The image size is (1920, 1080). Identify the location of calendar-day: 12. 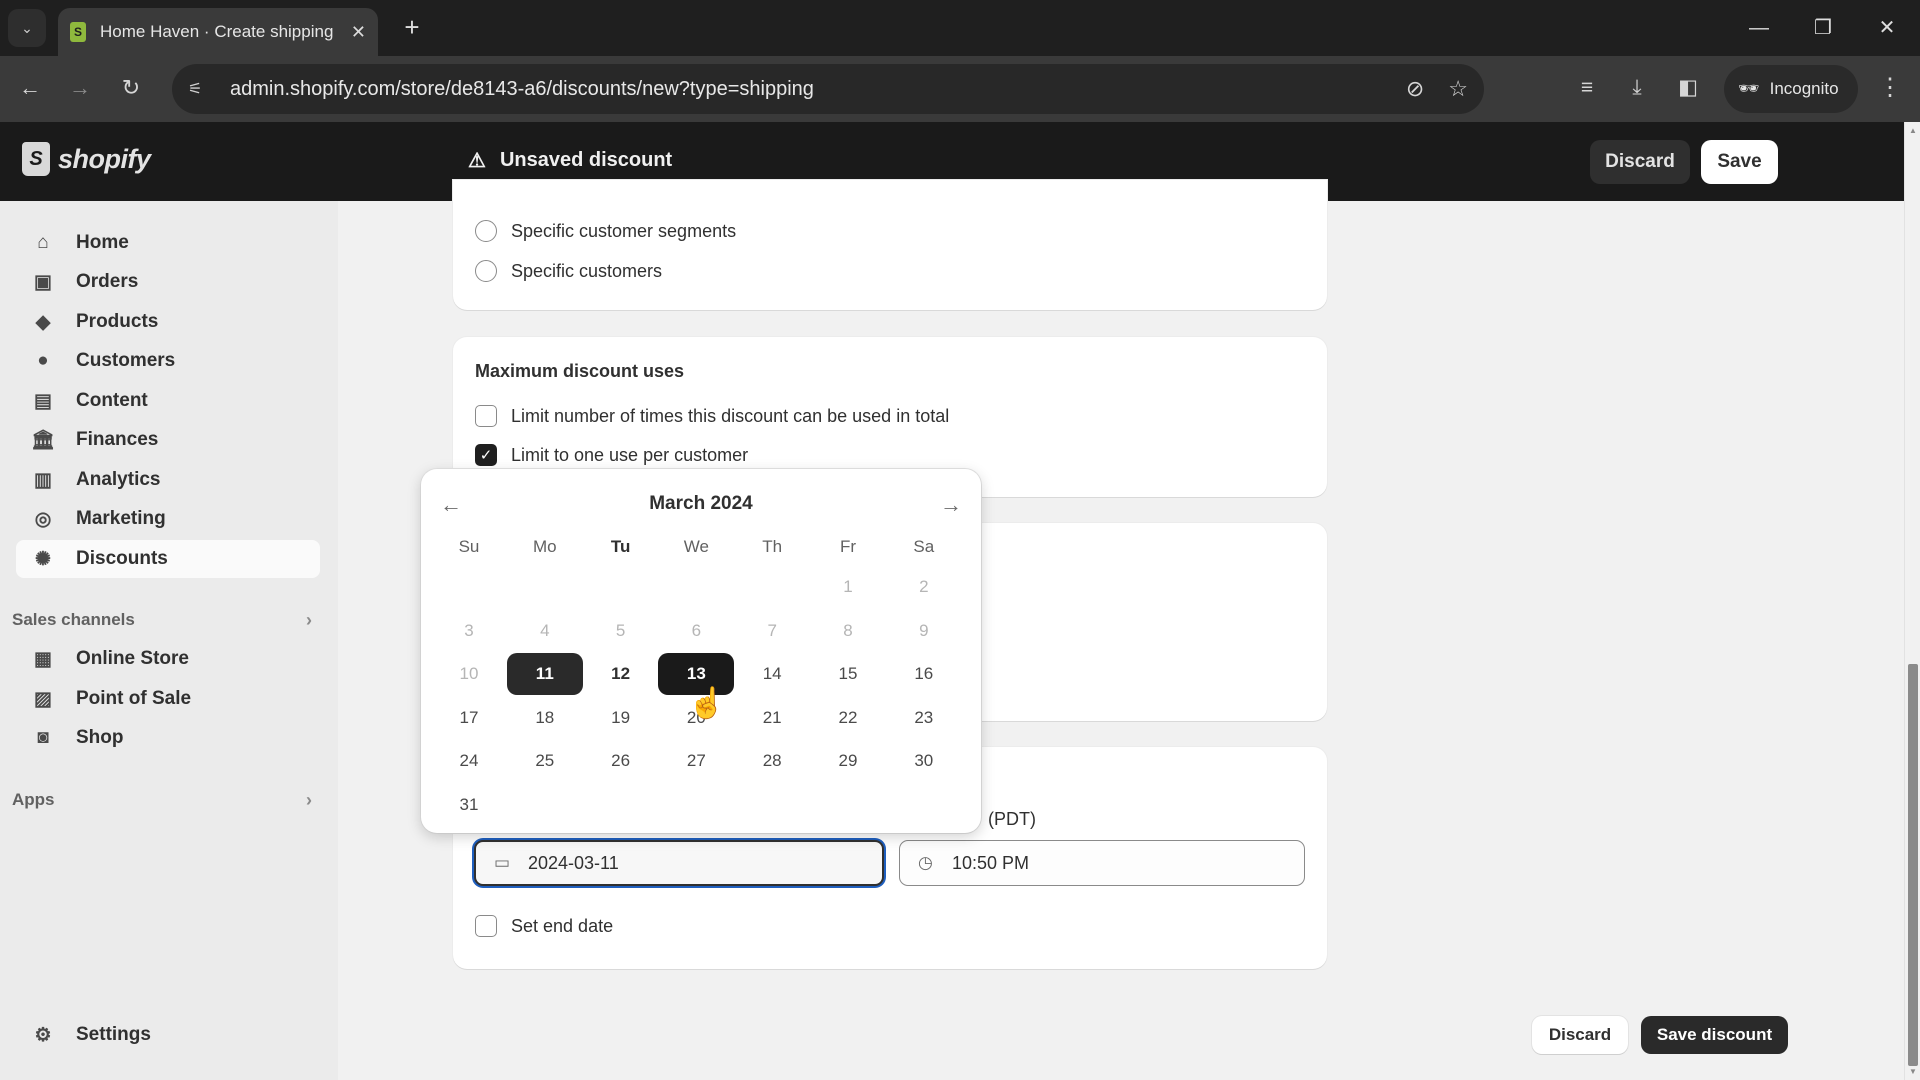
(621, 674).